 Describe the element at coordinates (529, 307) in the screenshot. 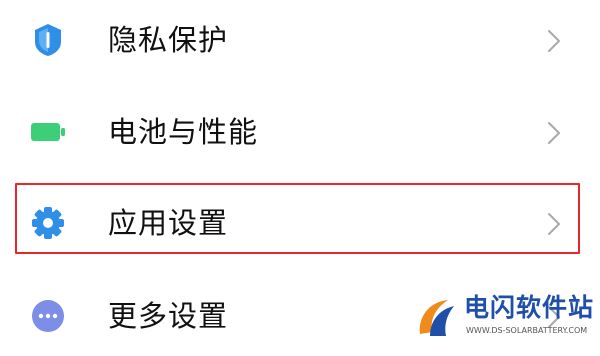

I see `watermark-title: 电闪软件站` at that location.